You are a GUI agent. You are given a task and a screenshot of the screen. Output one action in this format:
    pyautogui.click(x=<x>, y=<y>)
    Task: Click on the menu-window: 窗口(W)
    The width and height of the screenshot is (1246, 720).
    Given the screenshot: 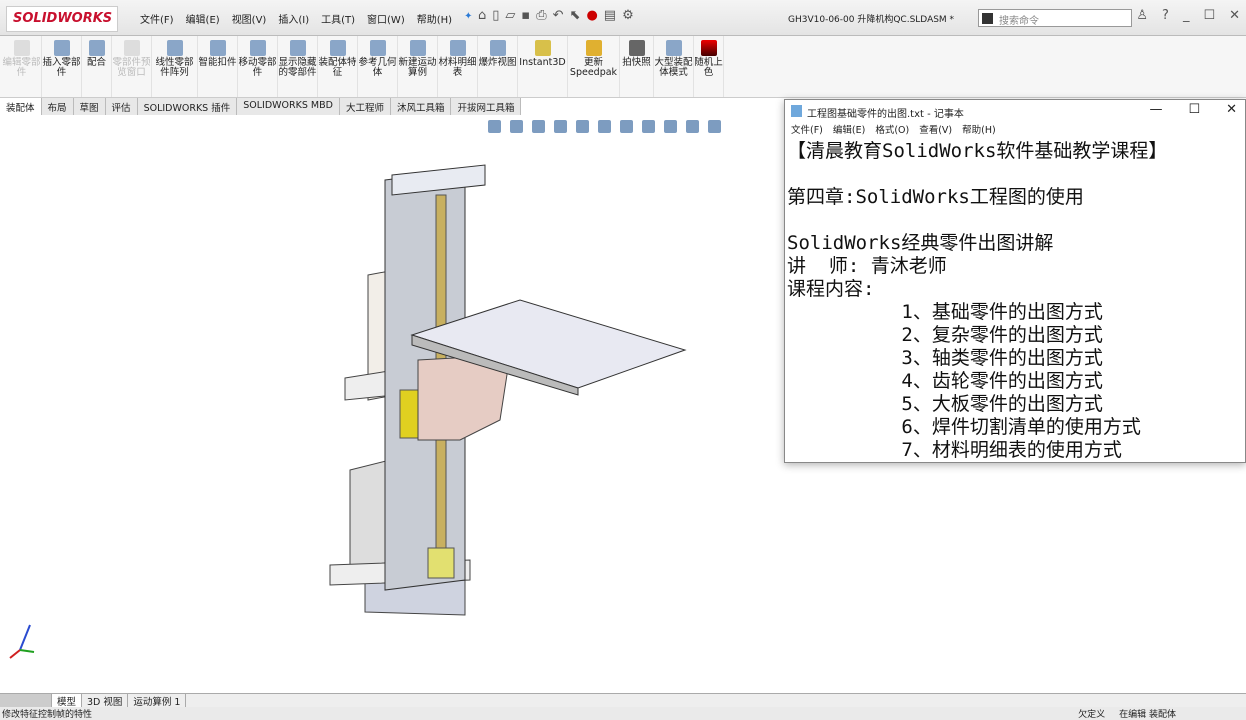 What is the action you would take?
    pyautogui.click(x=386, y=18)
    